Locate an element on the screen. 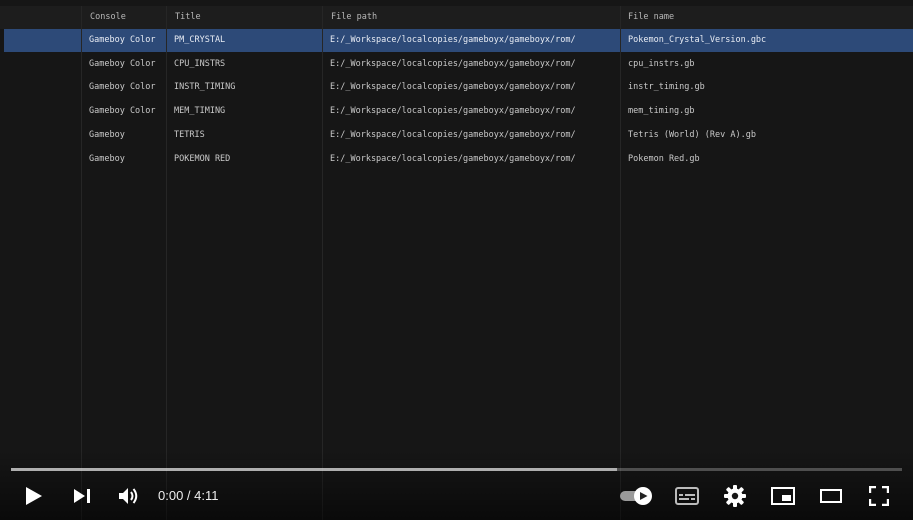  play-button is located at coordinates (34, 496).